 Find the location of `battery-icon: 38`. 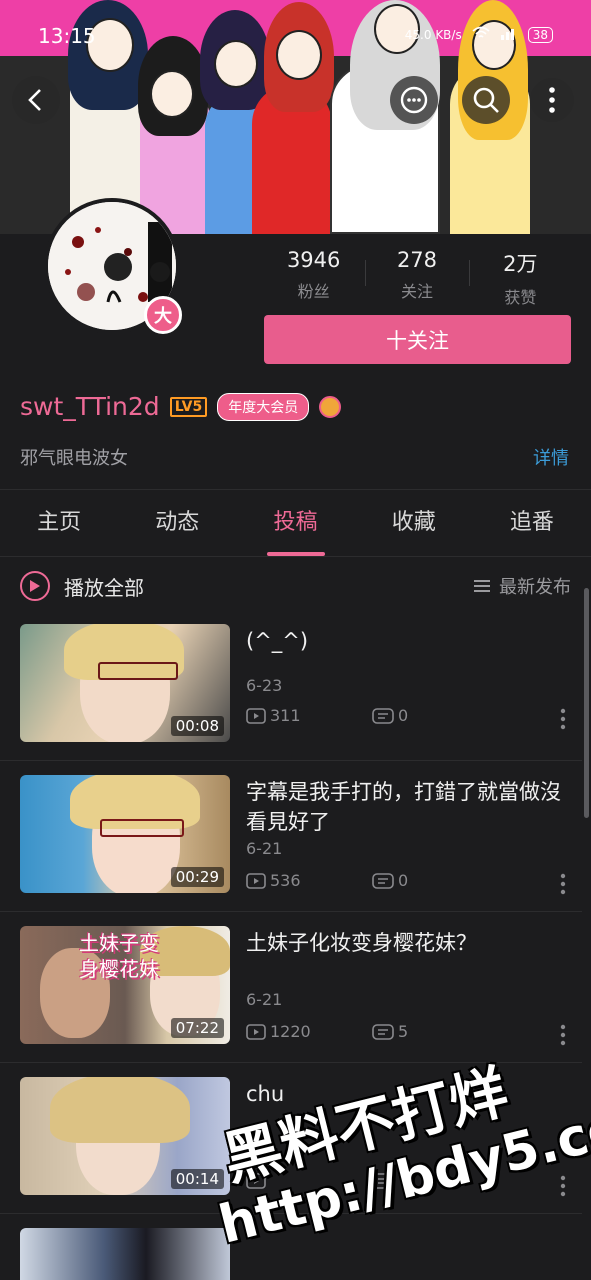

battery-icon: 38 is located at coordinates (540, 34).